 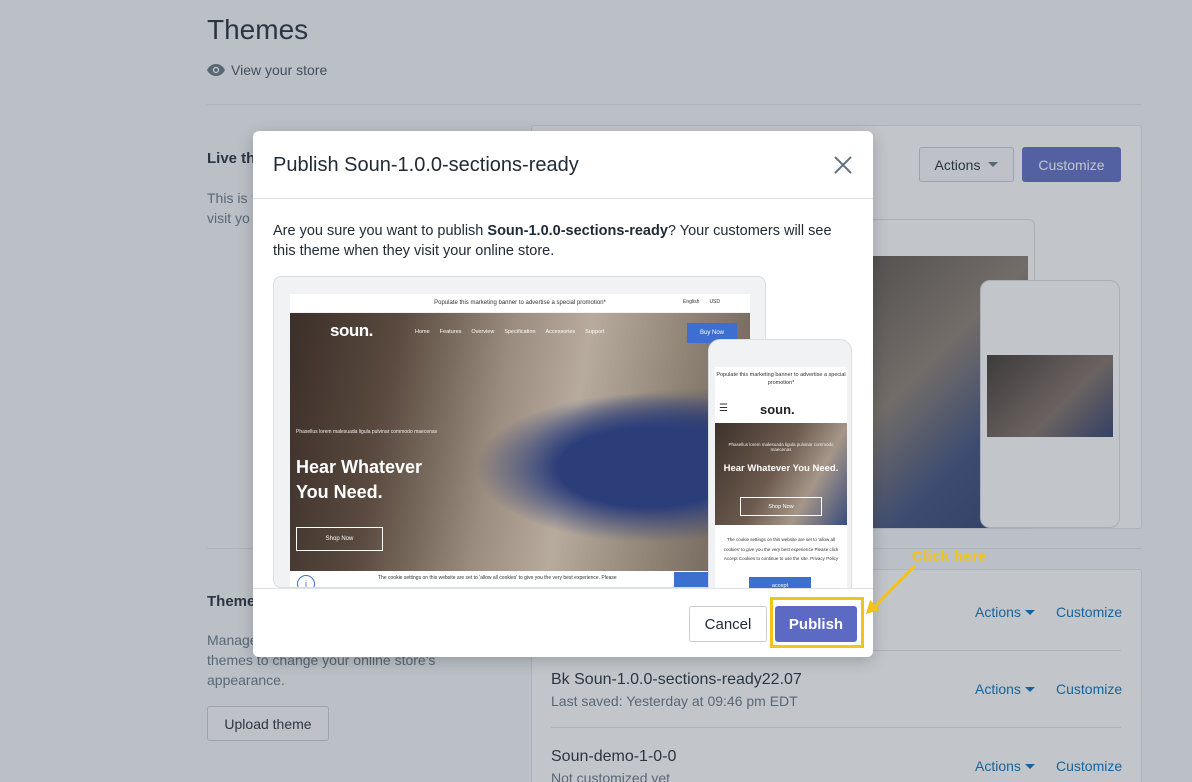 What do you see at coordinates (723, 408) in the screenshot?
I see `hamburger-icon: ☰` at bounding box center [723, 408].